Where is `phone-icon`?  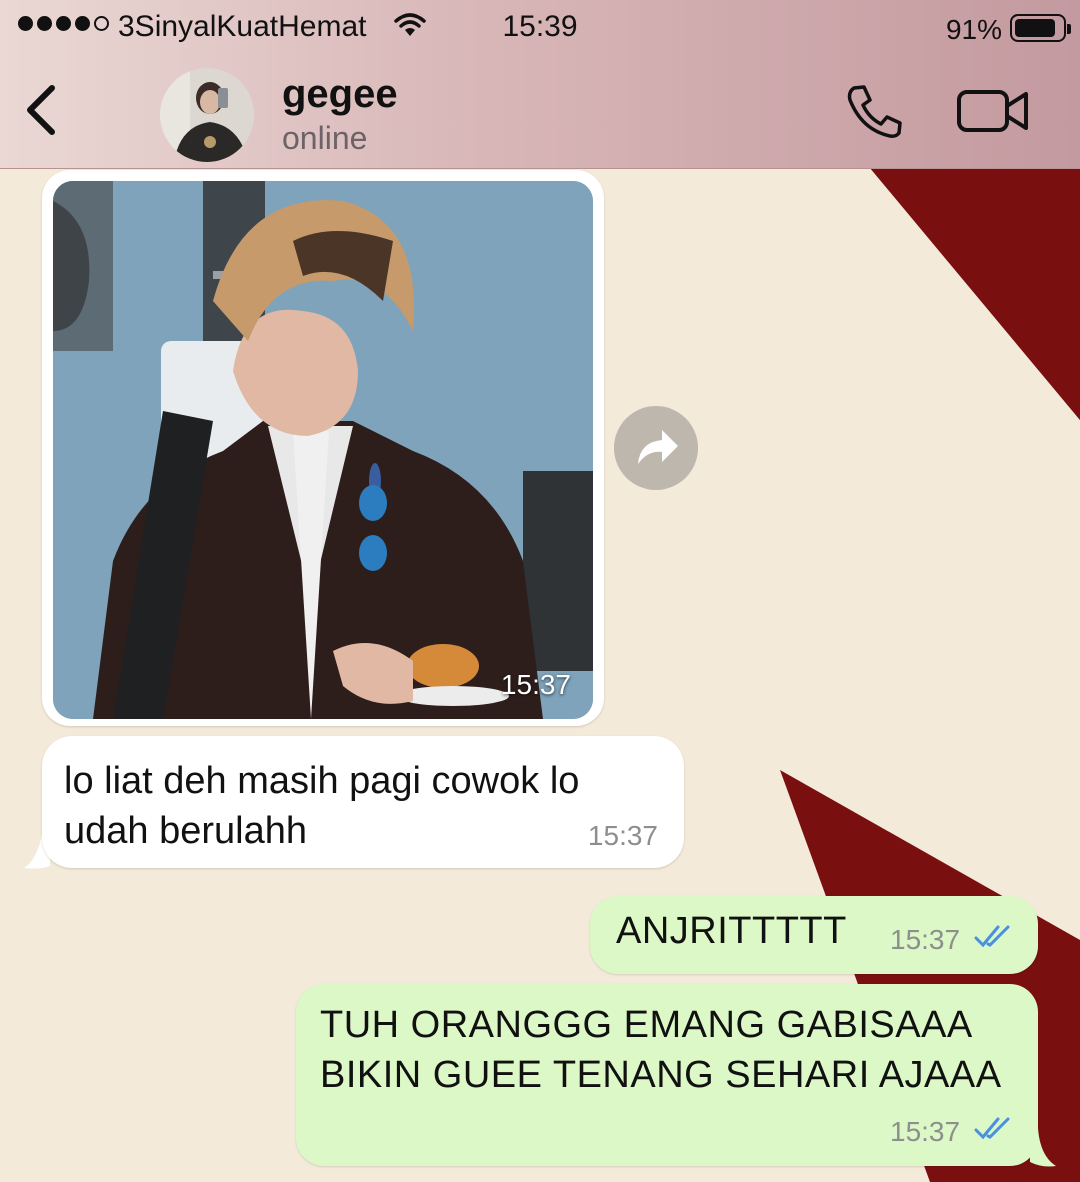
phone-icon is located at coordinates (873, 110).